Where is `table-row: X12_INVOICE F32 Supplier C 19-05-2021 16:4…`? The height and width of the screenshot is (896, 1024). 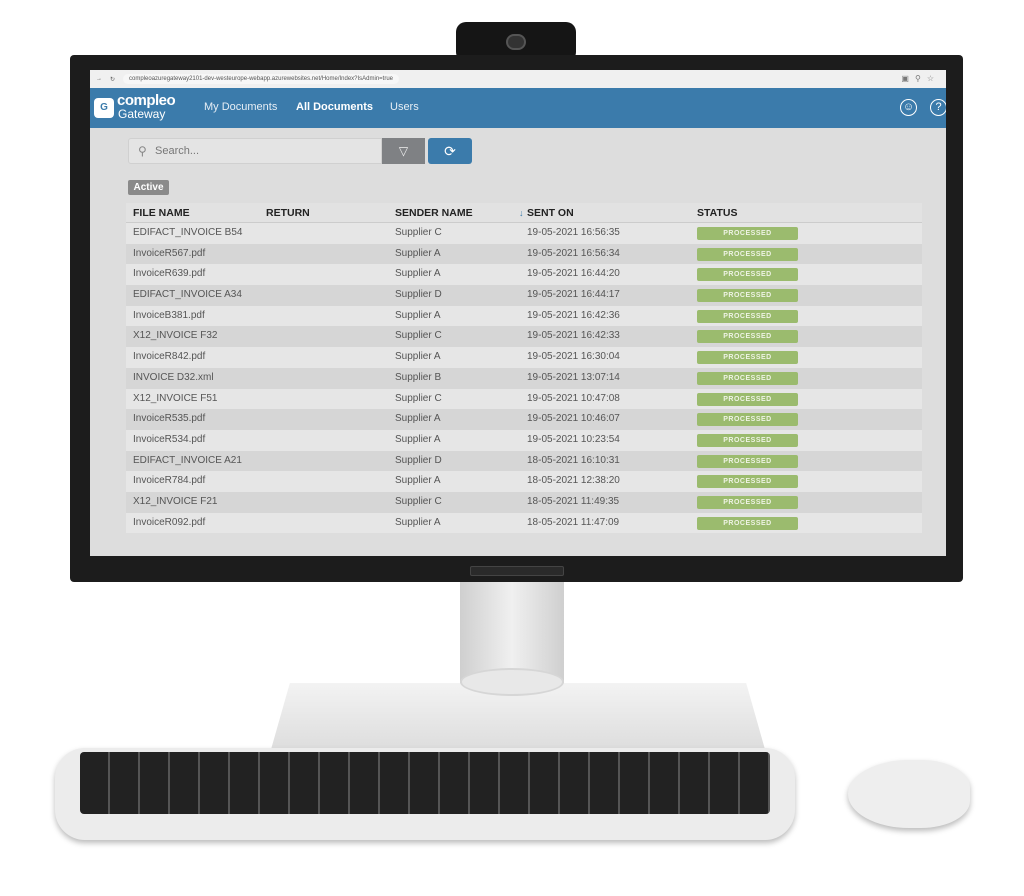 table-row: X12_INVOICE F32 Supplier C 19-05-2021 16:4… is located at coordinates (524, 337).